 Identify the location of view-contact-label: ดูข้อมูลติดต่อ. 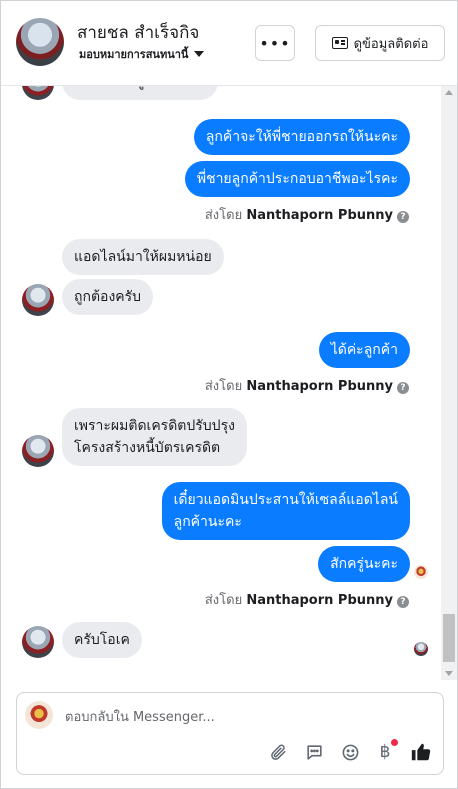
(391, 44).